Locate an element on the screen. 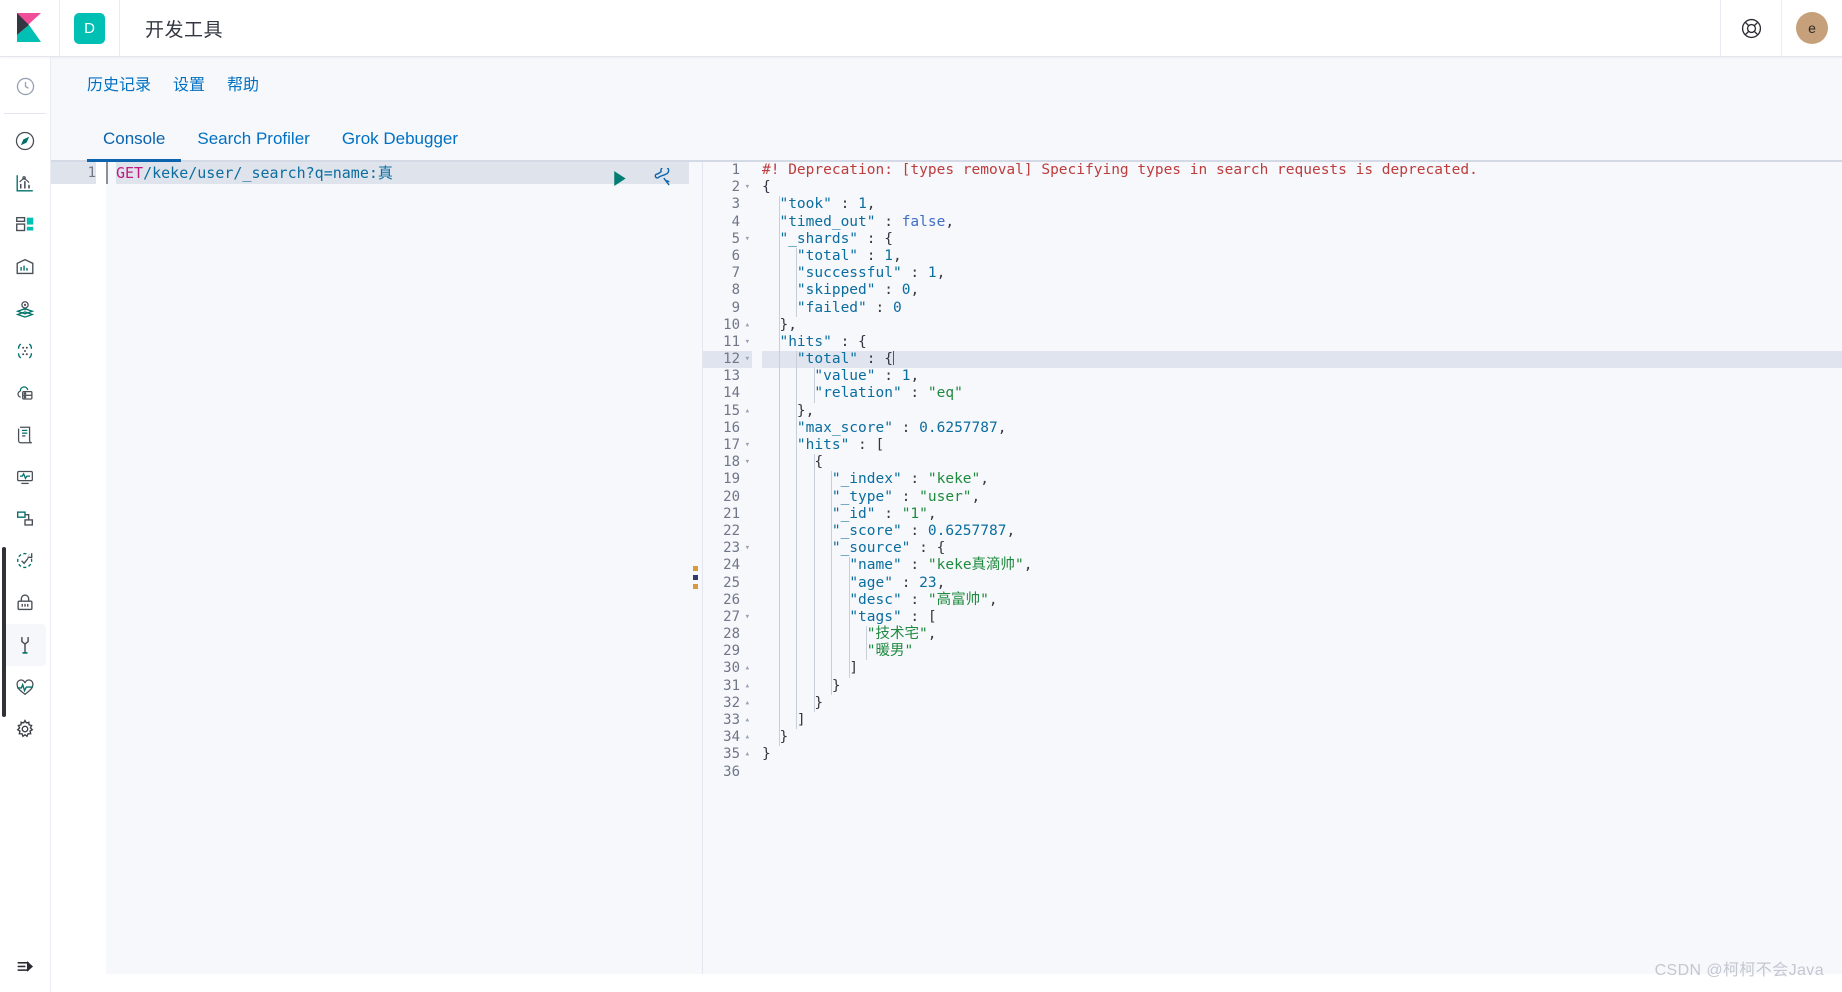  response-line-number: 11 ▾ is located at coordinates (736, 341).